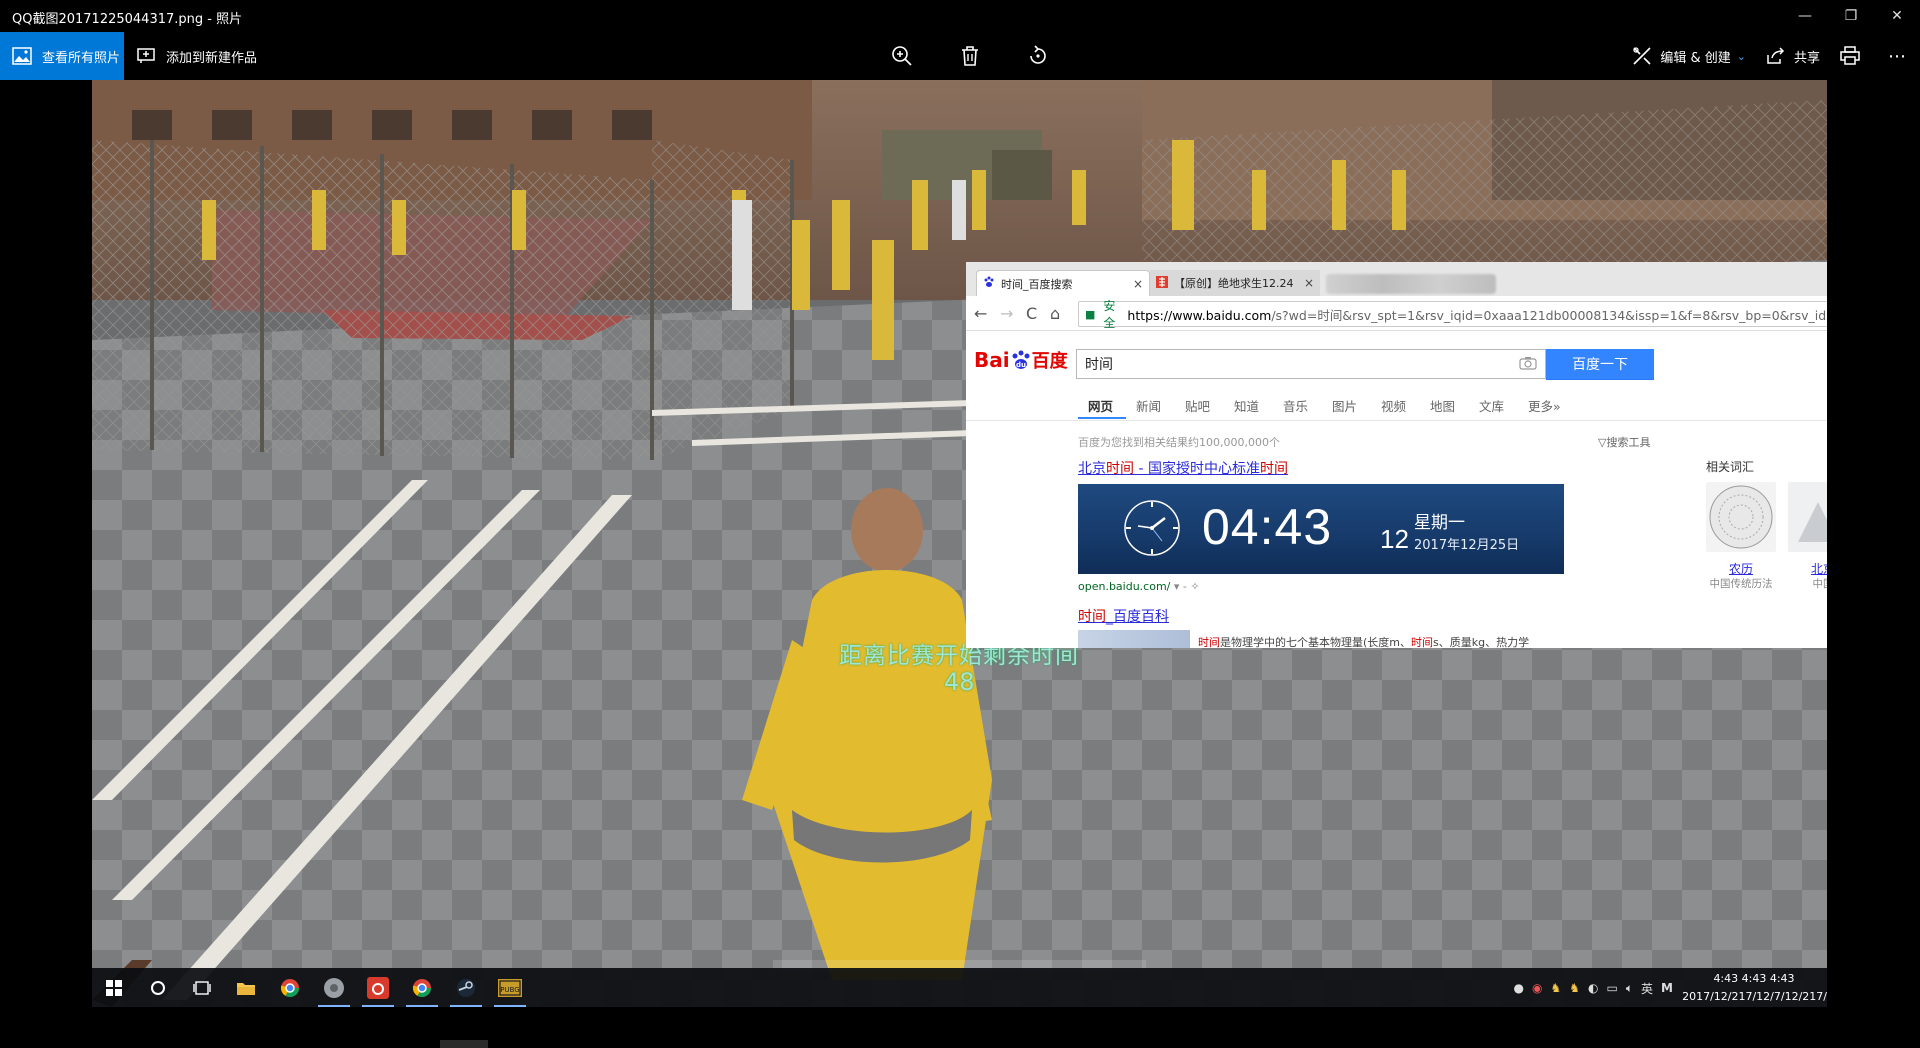  What do you see at coordinates (1491, 405) in the screenshot?
I see `tab-wenku: 文库` at bounding box center [1491, 405].